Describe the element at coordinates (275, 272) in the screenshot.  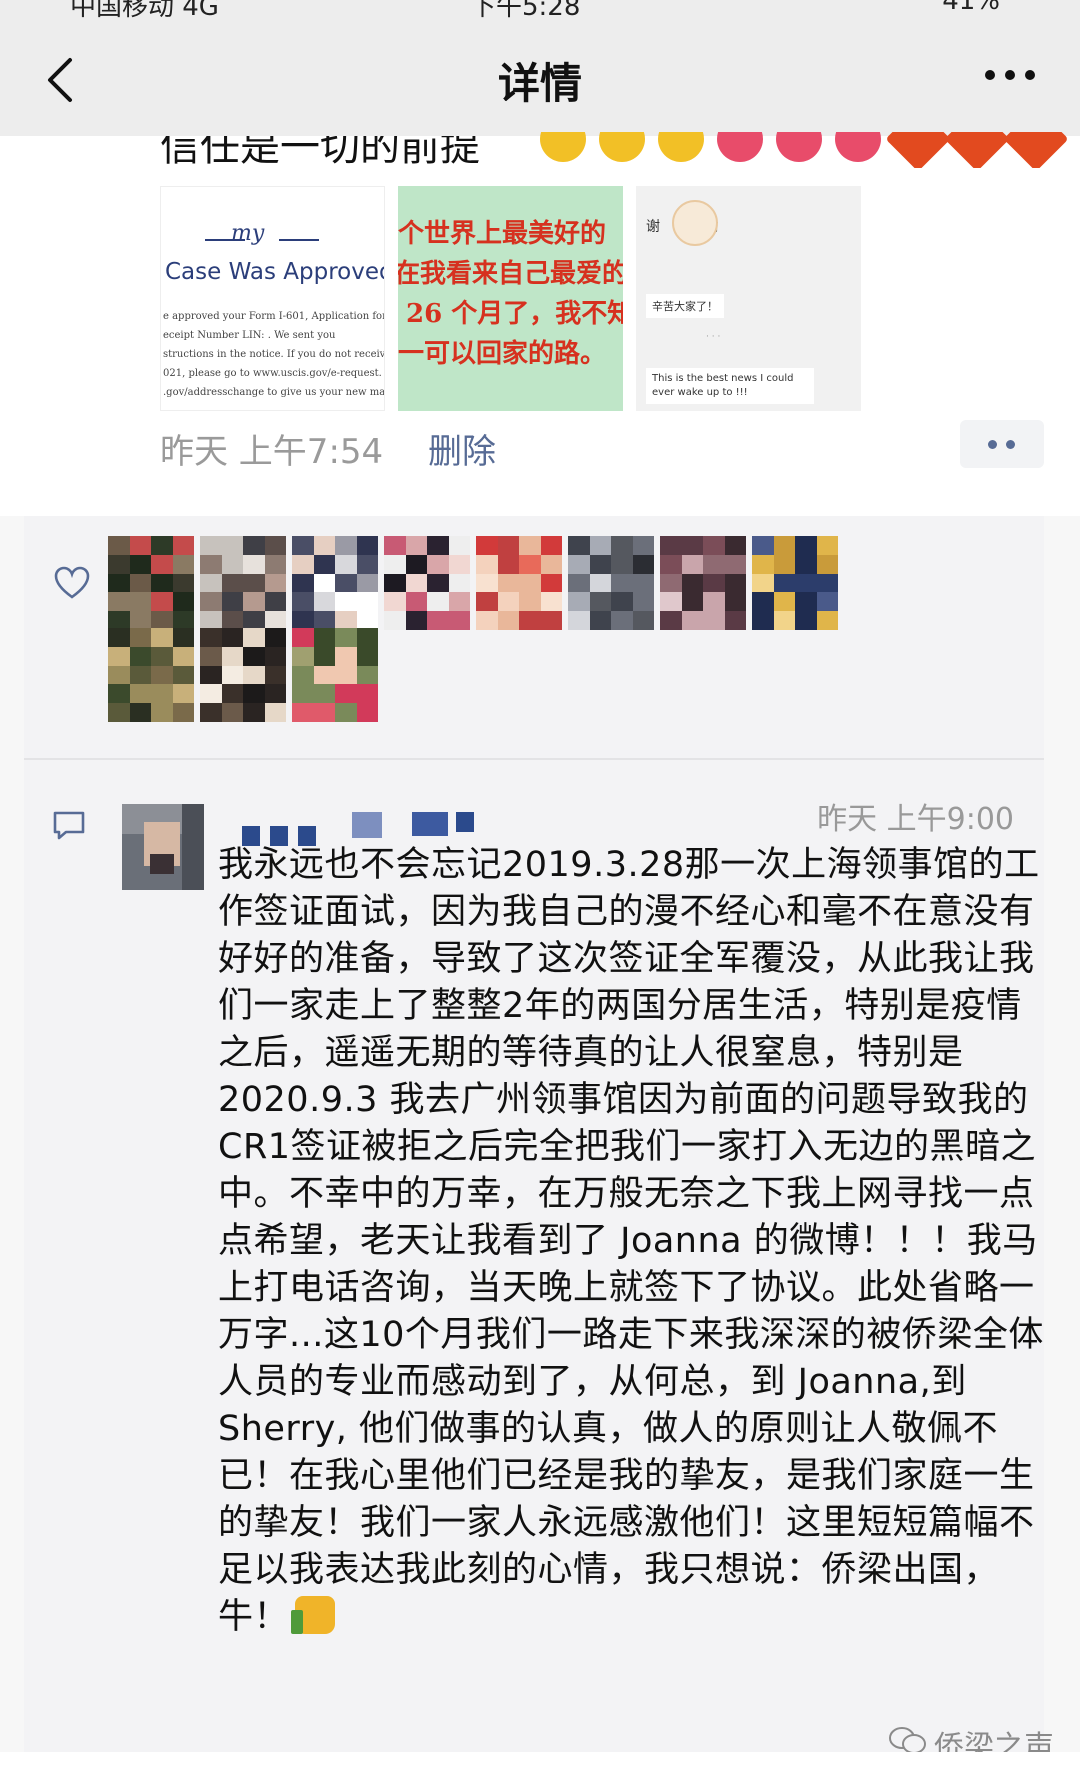
I see `approval-title: Case Was Approved` at that location.